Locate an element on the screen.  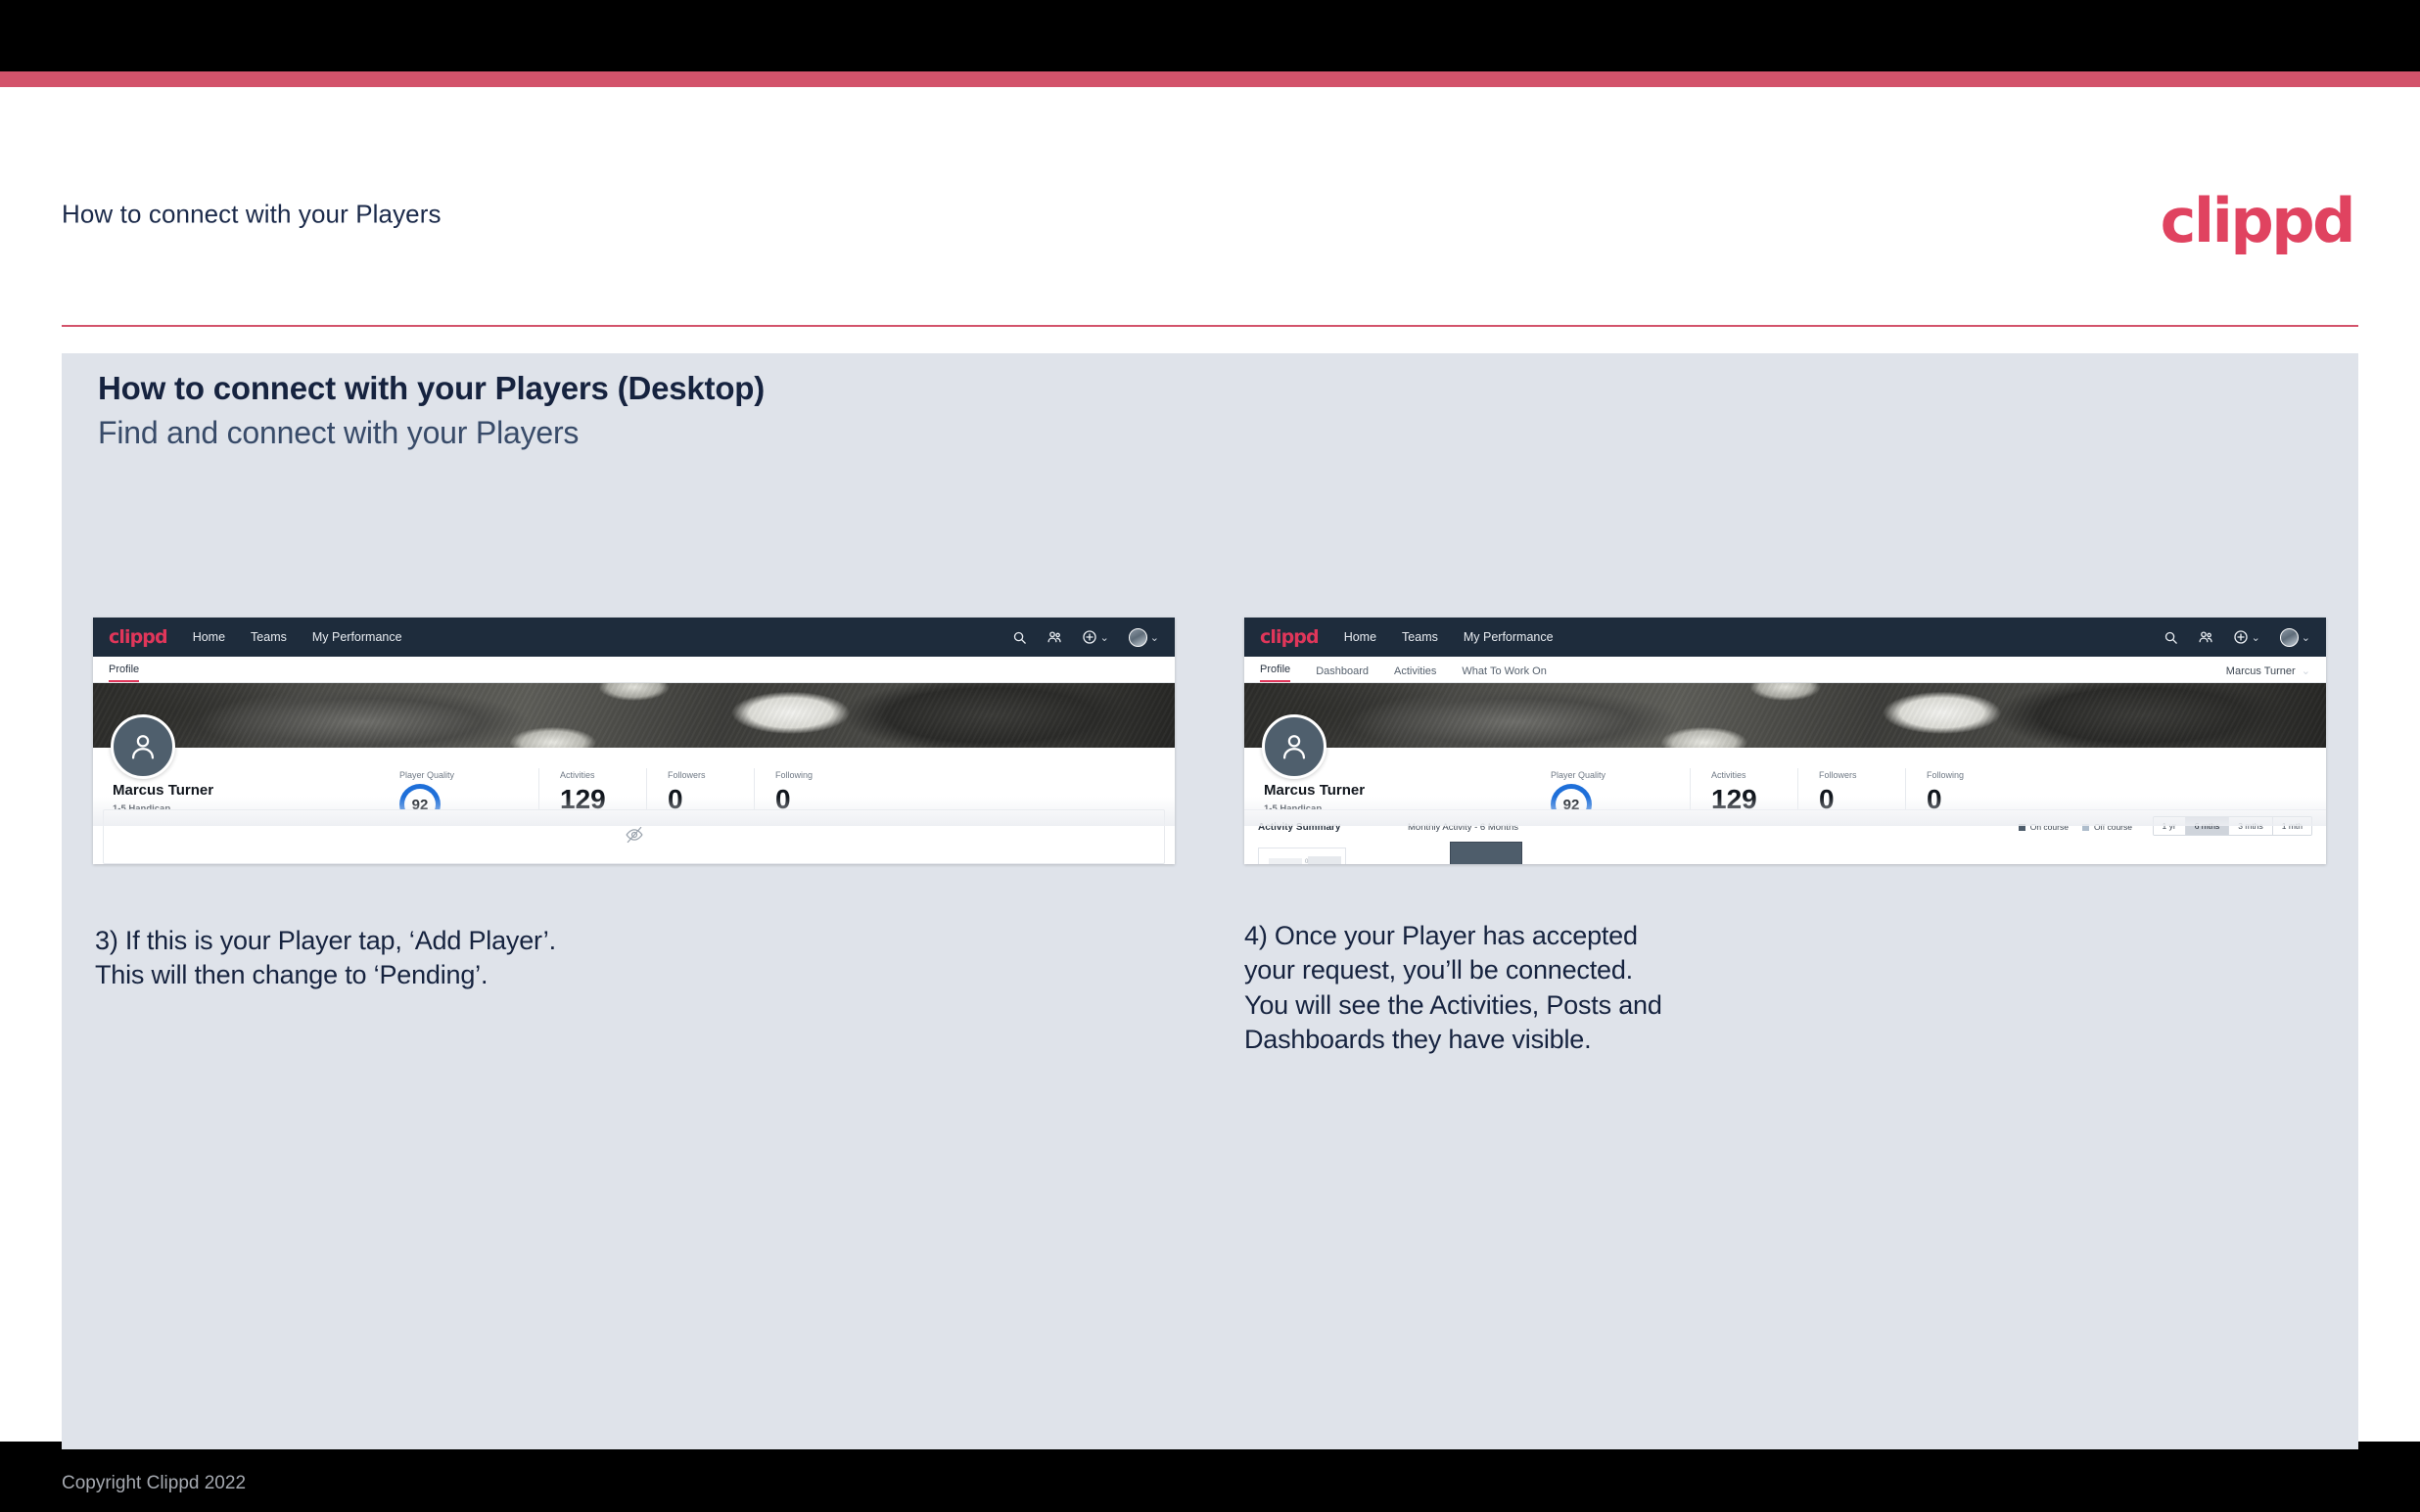
legend-item-on-course: On course is located at coordinates (2043, 827).